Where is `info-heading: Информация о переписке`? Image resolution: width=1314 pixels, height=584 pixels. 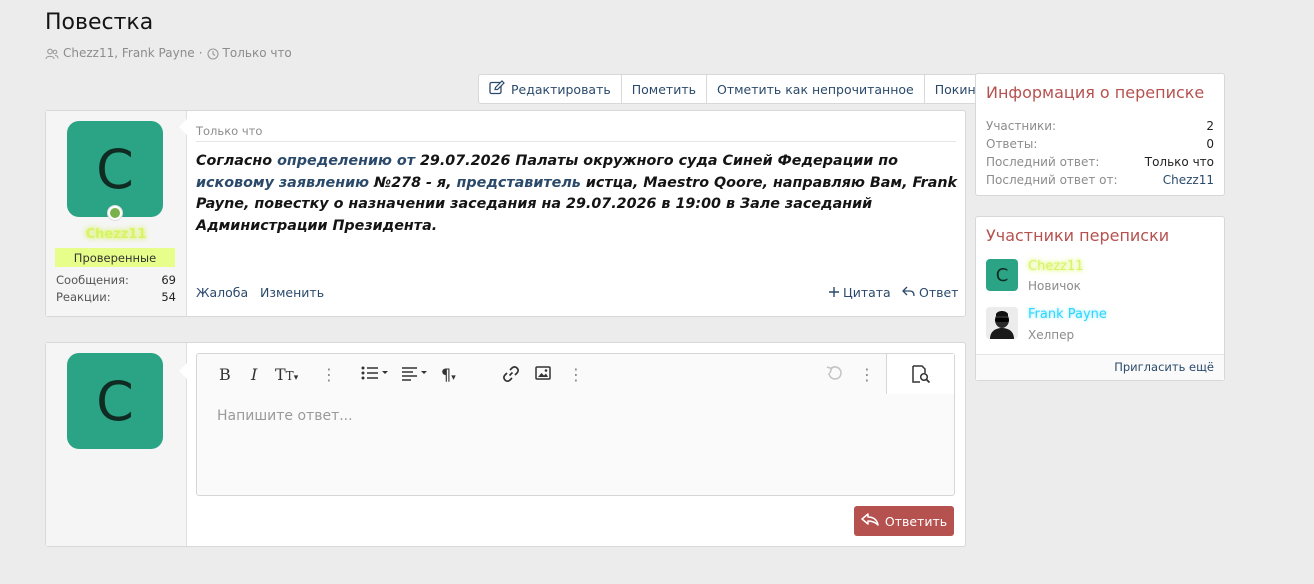
info-heading: Информация о переписке is located at coordinates (1095, 92).